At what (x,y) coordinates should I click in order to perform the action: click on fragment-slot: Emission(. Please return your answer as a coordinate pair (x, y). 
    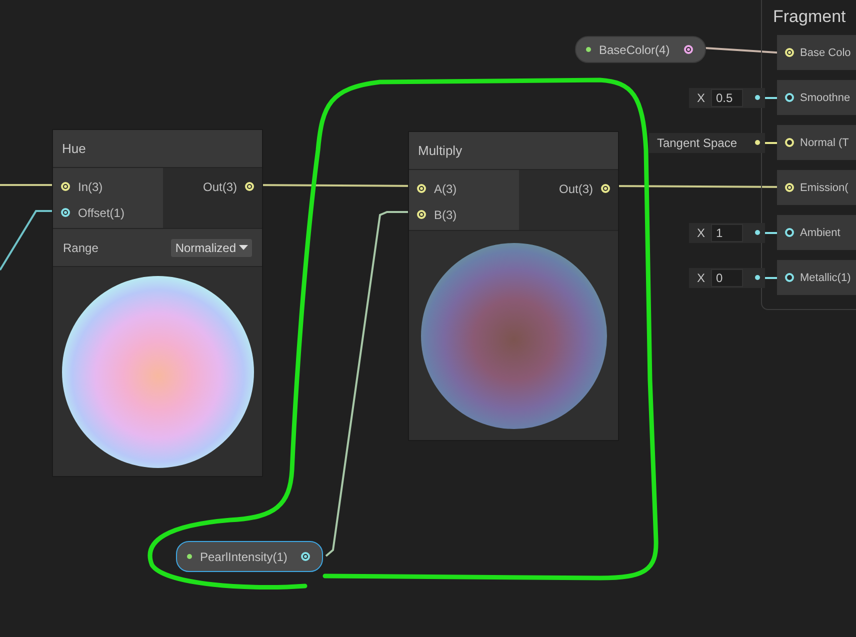
    Looking at the image, I should click on (816, 187).